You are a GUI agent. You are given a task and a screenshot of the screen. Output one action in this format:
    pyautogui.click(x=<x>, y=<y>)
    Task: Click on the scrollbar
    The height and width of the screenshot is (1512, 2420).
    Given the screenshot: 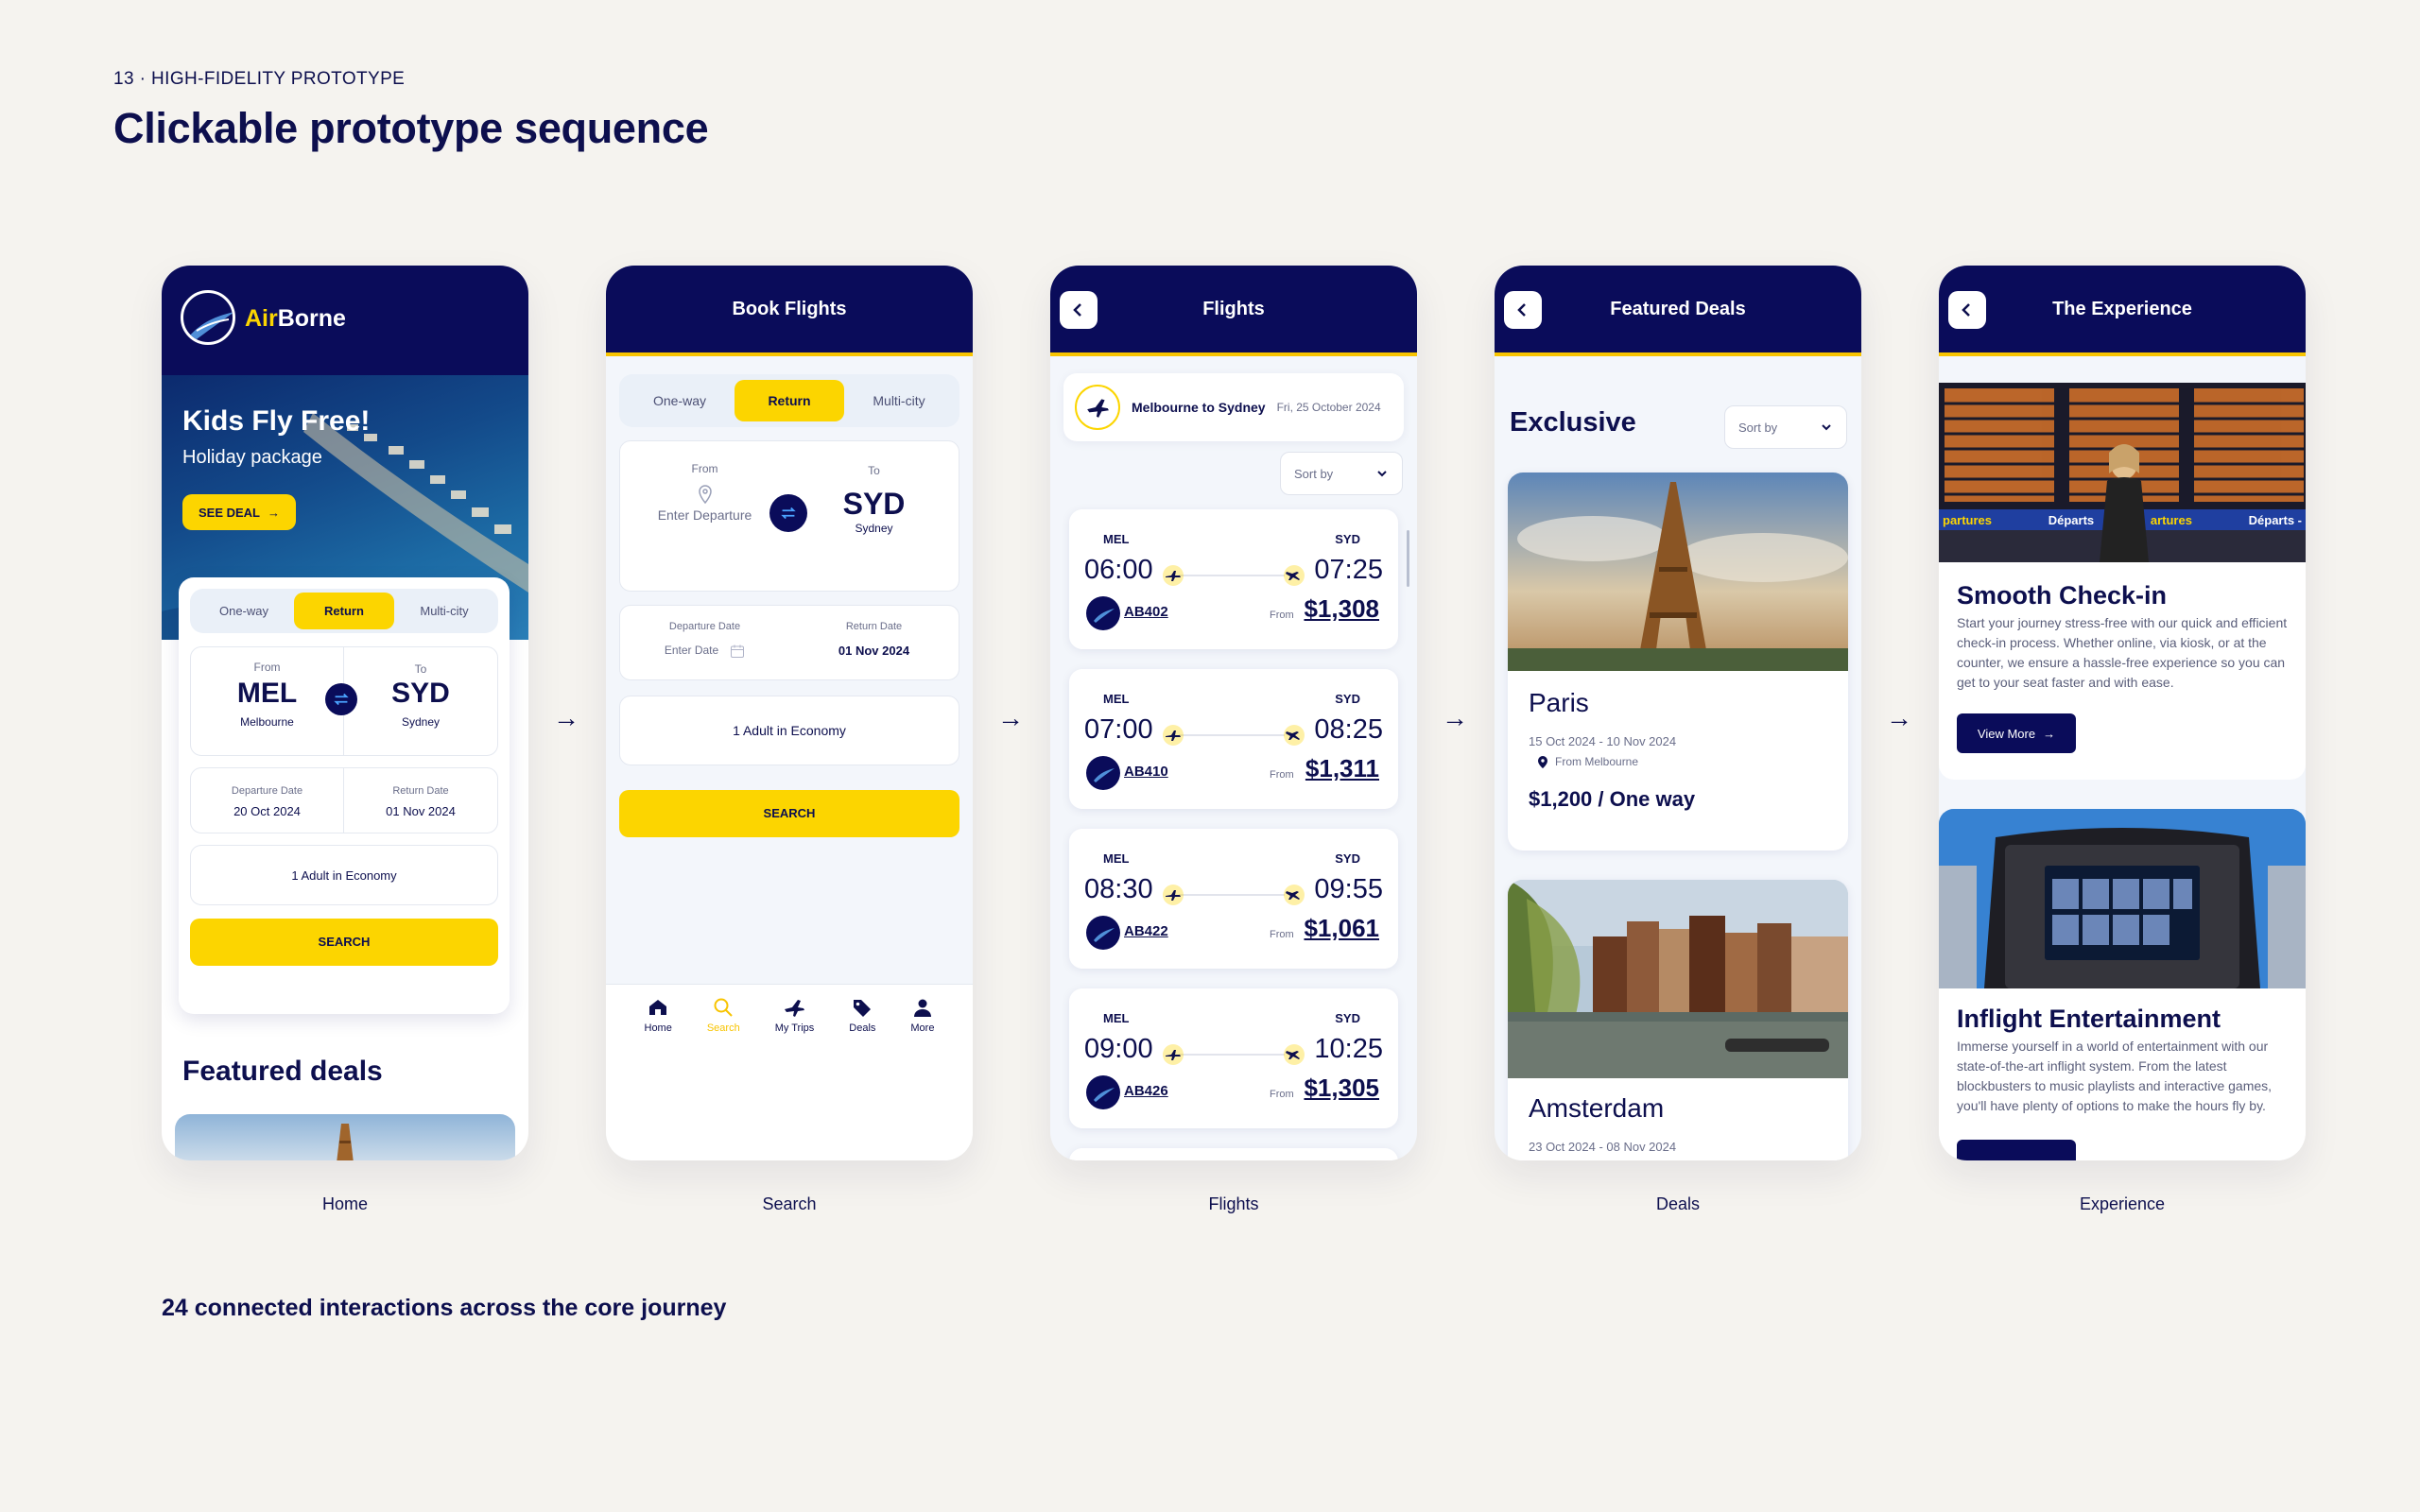 What is the action you would take?
    pyautogui.click(x=1408, y=558)
    